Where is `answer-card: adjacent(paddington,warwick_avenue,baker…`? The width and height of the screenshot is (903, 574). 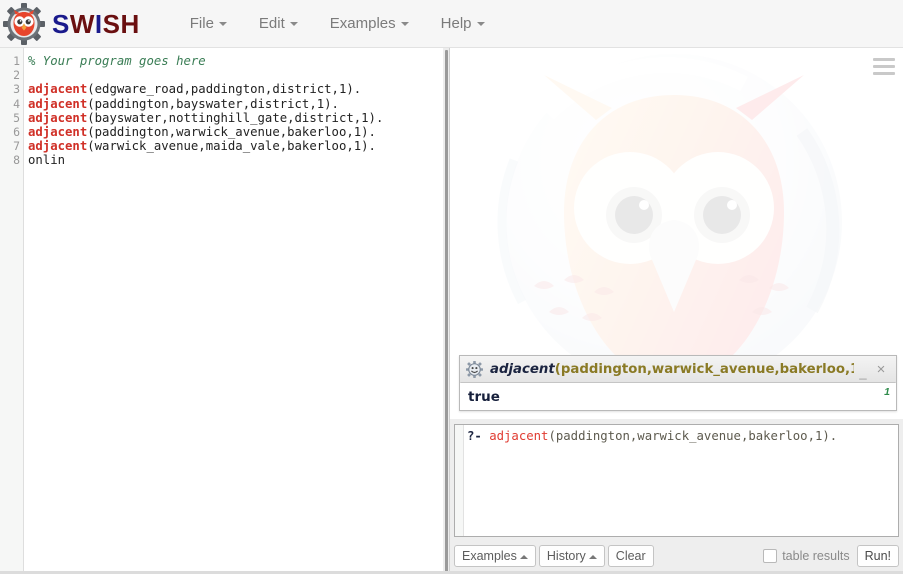 answer-card: adjacent(paddington,warwick_avenue,baker… is located at coordinates (678, 383).